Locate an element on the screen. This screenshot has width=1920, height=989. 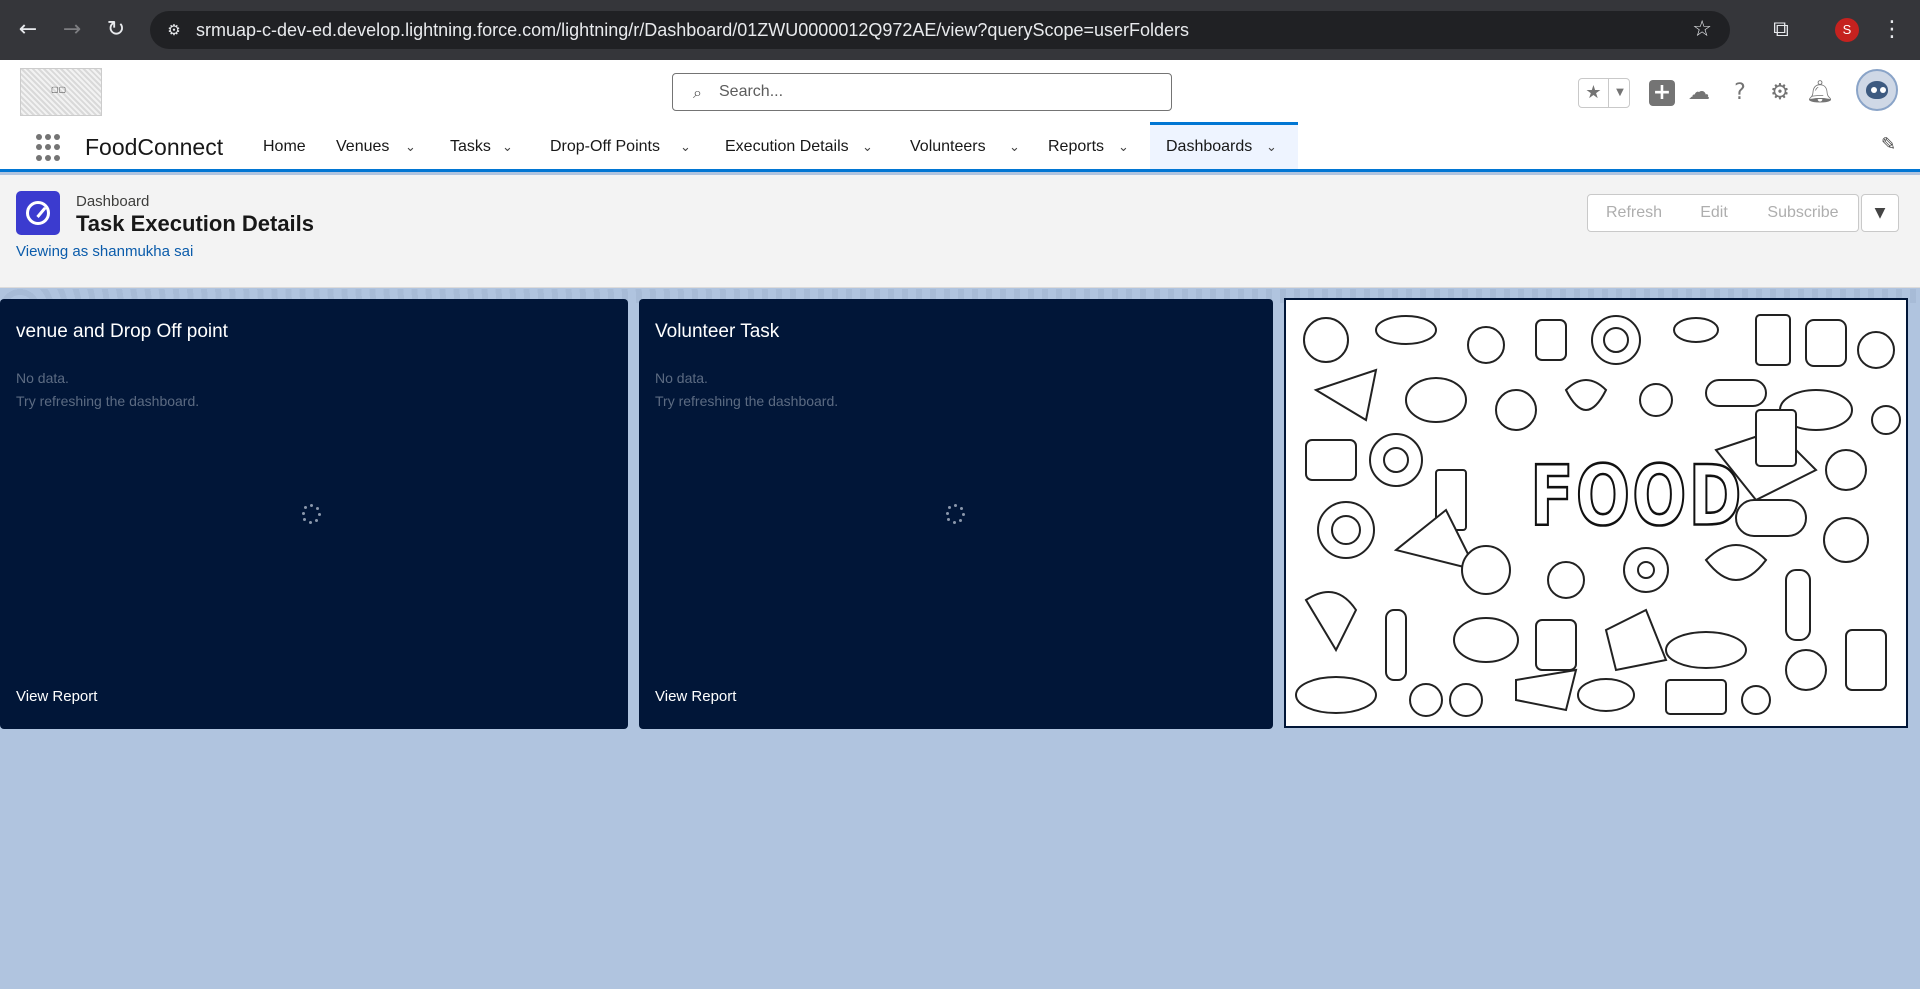
food-doodle-image-widget: FOOD is located at coordinates (1596, 513).